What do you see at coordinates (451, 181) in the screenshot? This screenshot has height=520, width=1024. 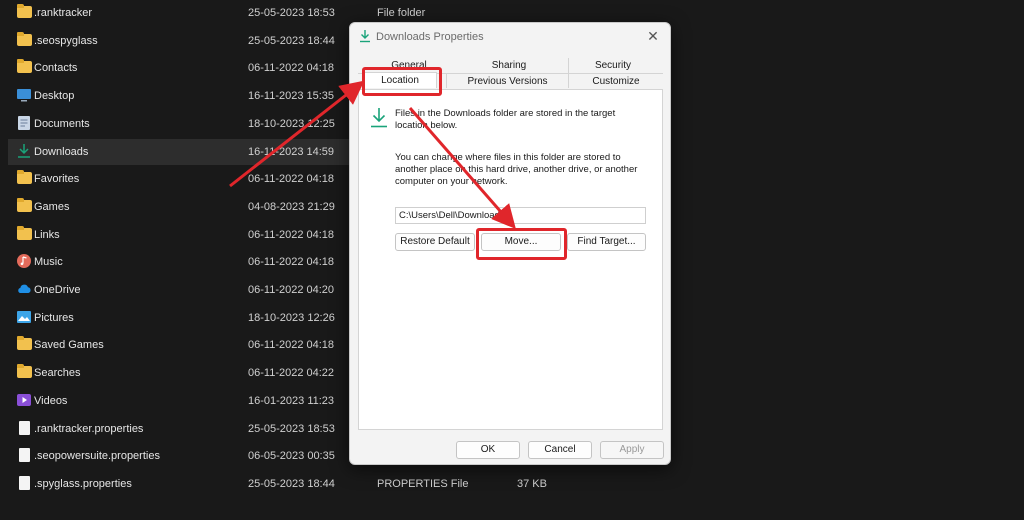 I see `change-line: computer on your network.` at bounding box center [451, 181].